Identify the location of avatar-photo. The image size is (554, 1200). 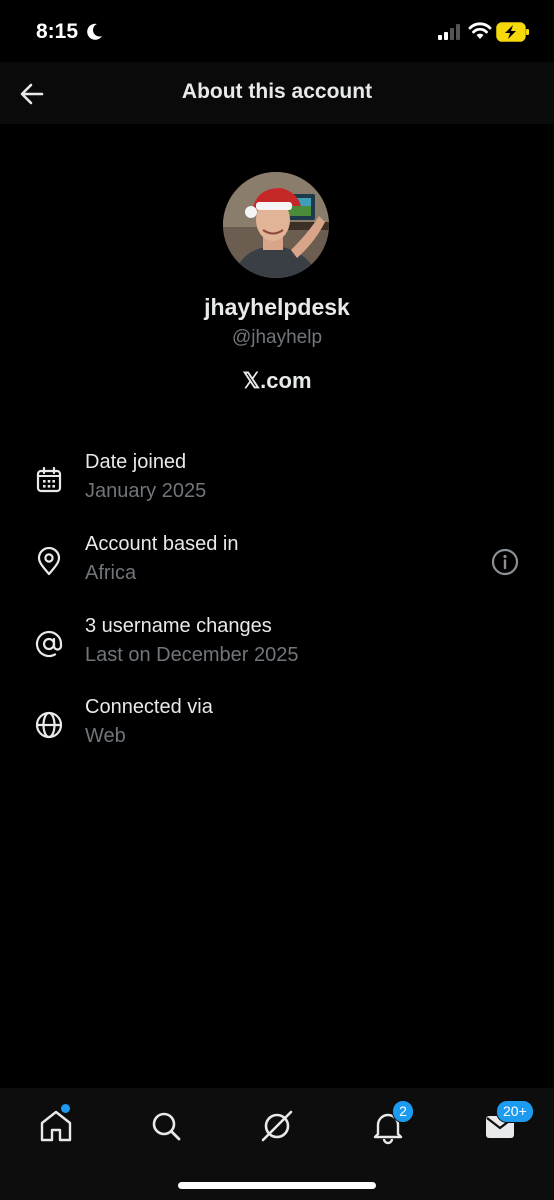
(276, 225).